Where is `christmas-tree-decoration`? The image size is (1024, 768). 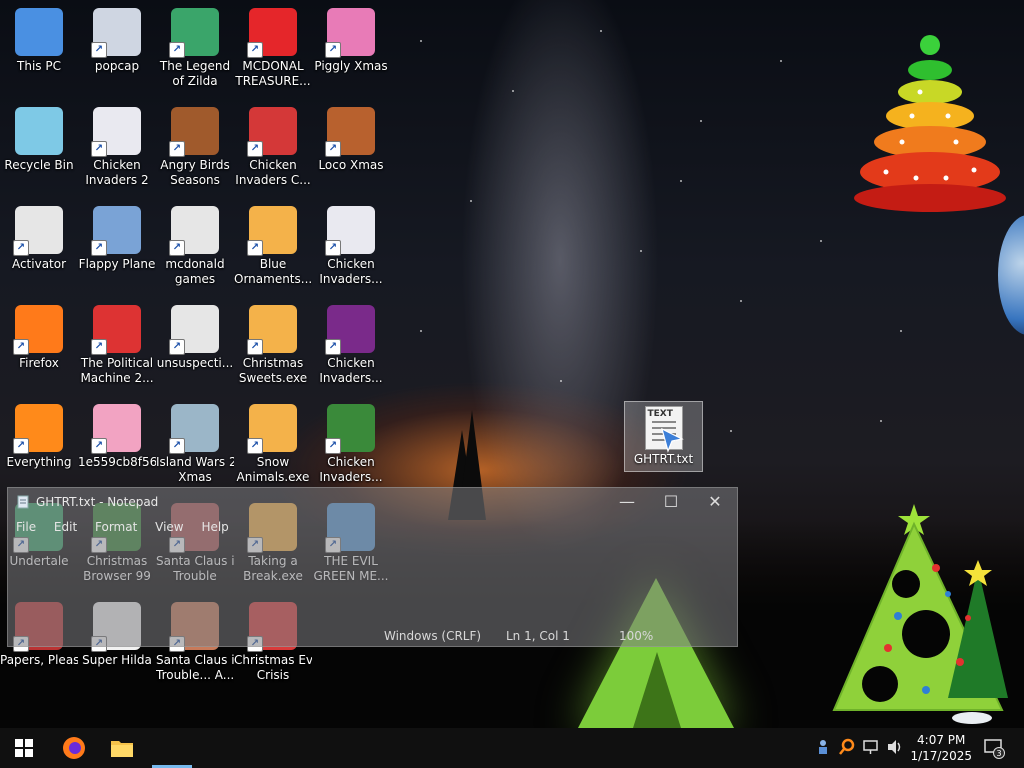 christmas-tree-decoration is located at coordinates (920, 614).